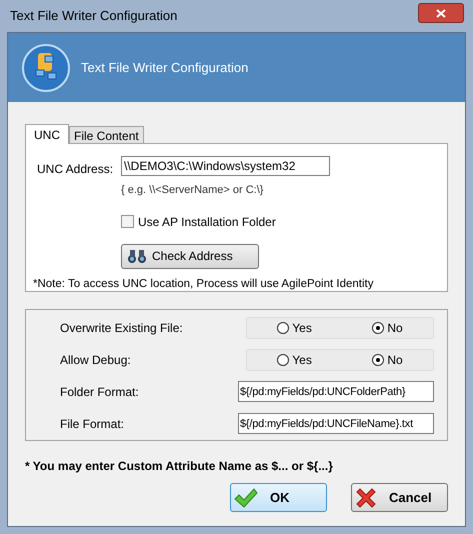  What do you see at coordinates (94, 16) in the screenshot?
I see `window-title: Text File Writer Configuration` at bounding box center [94, 16].